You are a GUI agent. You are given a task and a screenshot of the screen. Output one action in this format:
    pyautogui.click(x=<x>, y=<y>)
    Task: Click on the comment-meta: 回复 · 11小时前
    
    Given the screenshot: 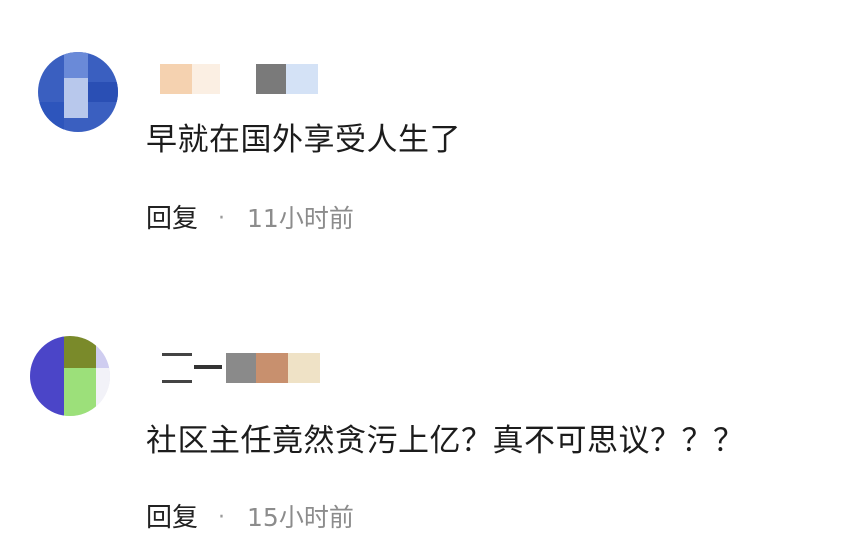 What is the action you would take?
    pyautogui.click(x=250, y=219)
    